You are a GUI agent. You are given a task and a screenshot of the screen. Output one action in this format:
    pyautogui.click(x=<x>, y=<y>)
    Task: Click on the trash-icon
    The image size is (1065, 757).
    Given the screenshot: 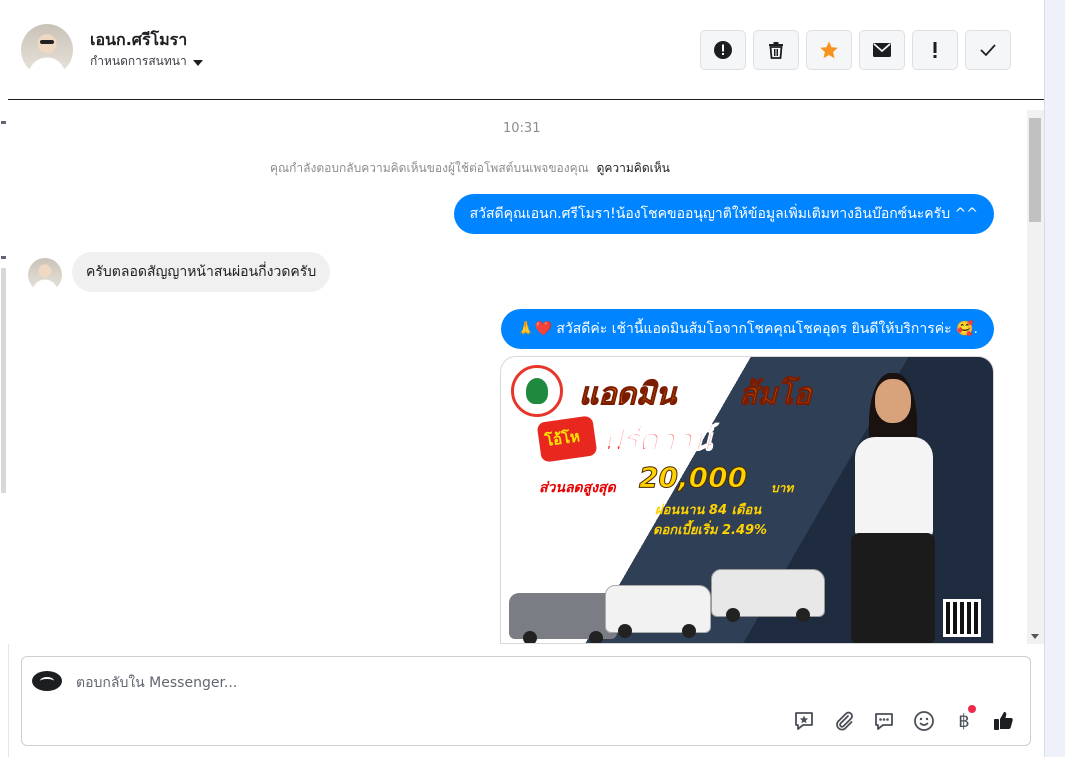 What is the action you would take?
    pyautogui.click(x=776, y=50)
    